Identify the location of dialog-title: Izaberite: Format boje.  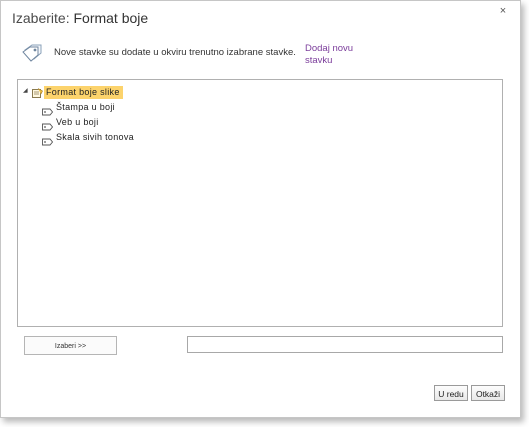
(80, 18).